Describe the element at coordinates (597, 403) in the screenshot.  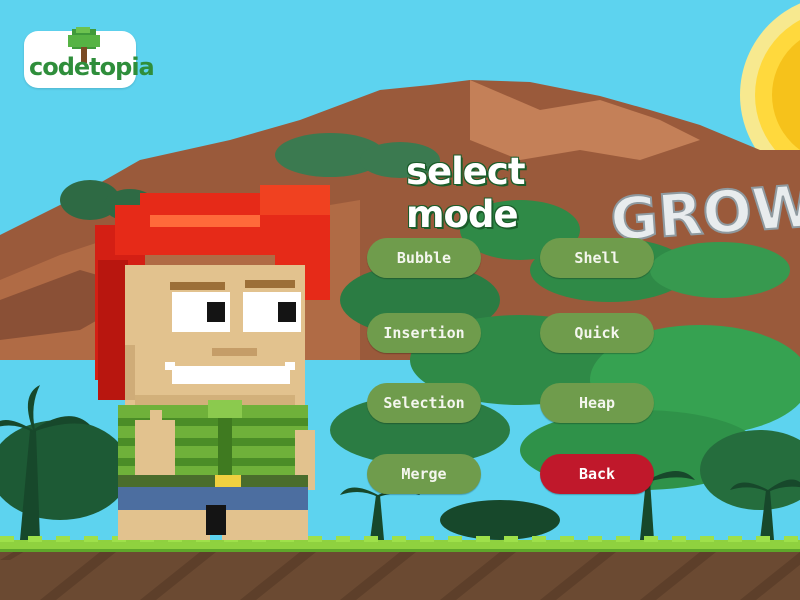
I see `heap-button: Heap` at that location.